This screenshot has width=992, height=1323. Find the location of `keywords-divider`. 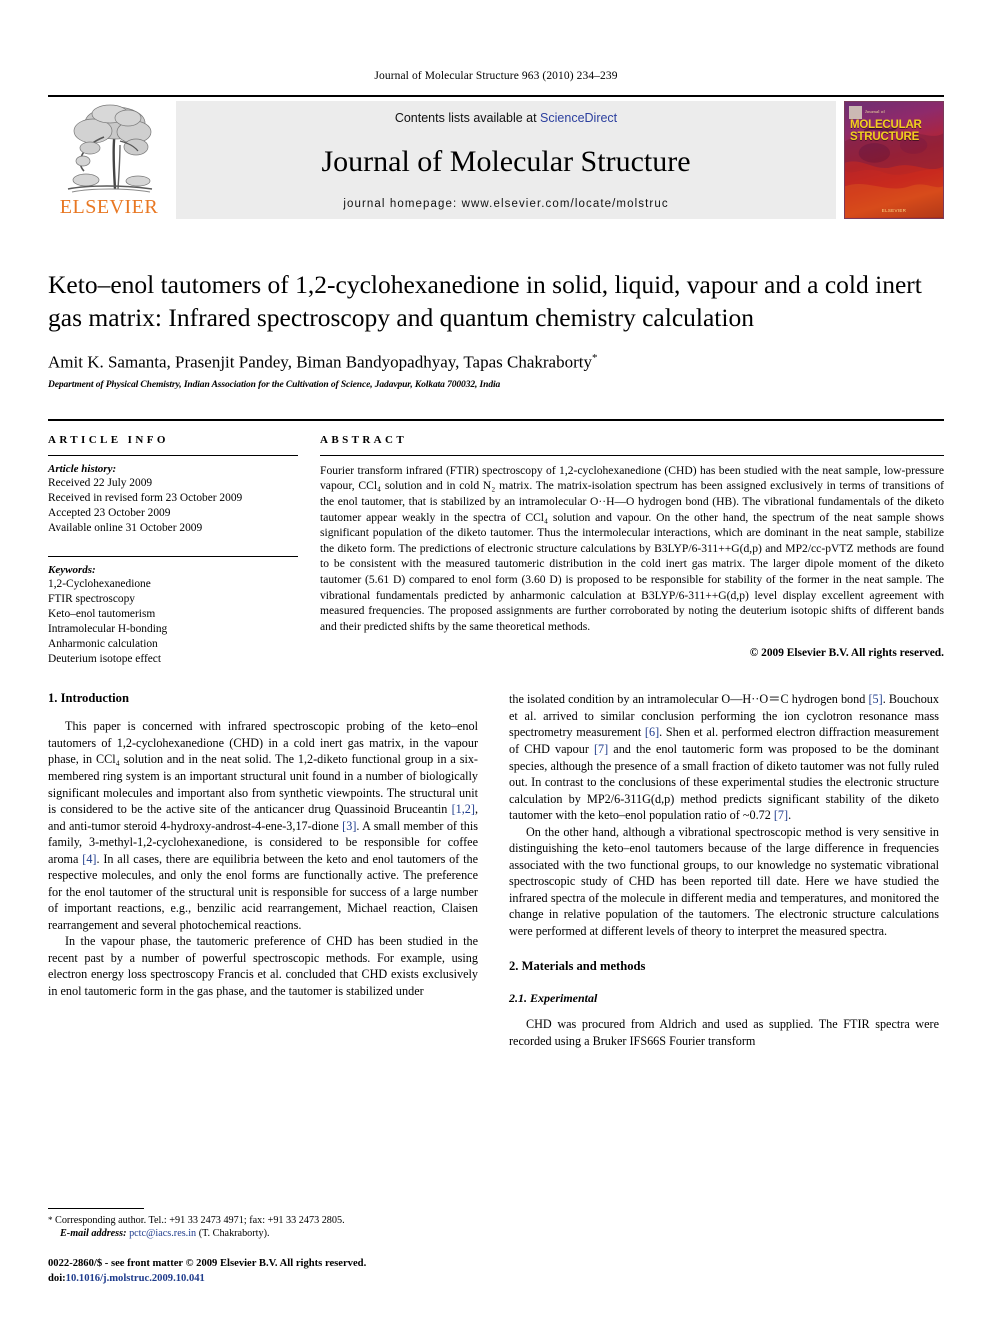

keywords-divider is located at coordinates (173, 557).